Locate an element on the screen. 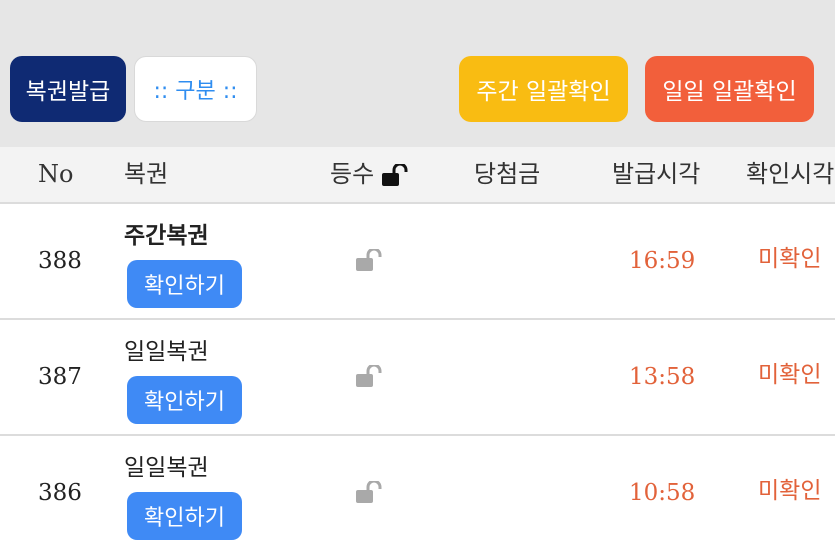 The height and width of the screenshot is (548, 835). ticket-type: 주간복권 is located at coordinates (166, 236).